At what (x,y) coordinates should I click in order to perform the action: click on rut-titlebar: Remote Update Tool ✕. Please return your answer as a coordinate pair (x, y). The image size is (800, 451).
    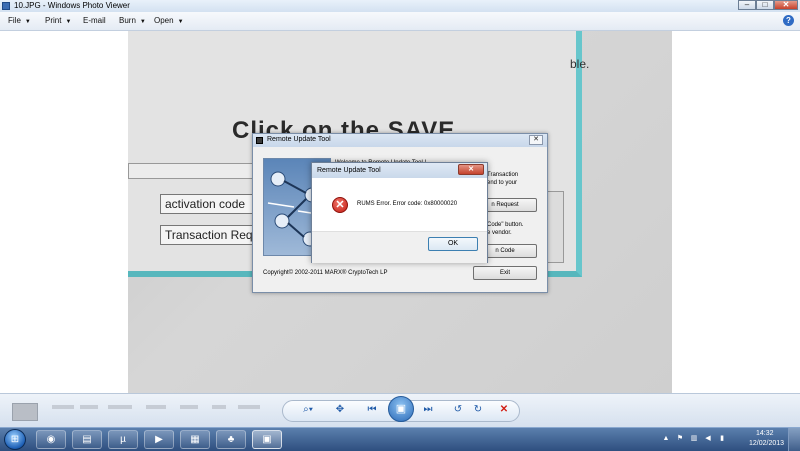
    Looking at the image, I should click on (400, 140).